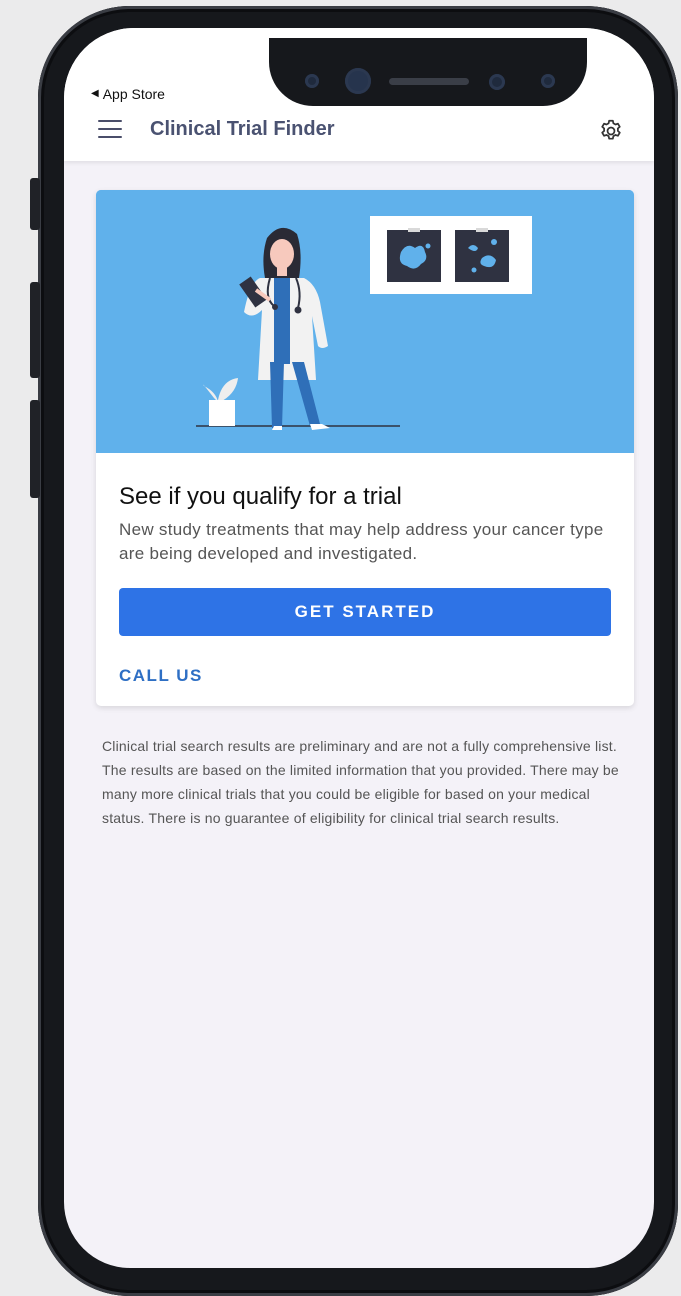 The height and width of the screenshot is (1296, 681). I want to click on mute-switch, so click(35, 204).